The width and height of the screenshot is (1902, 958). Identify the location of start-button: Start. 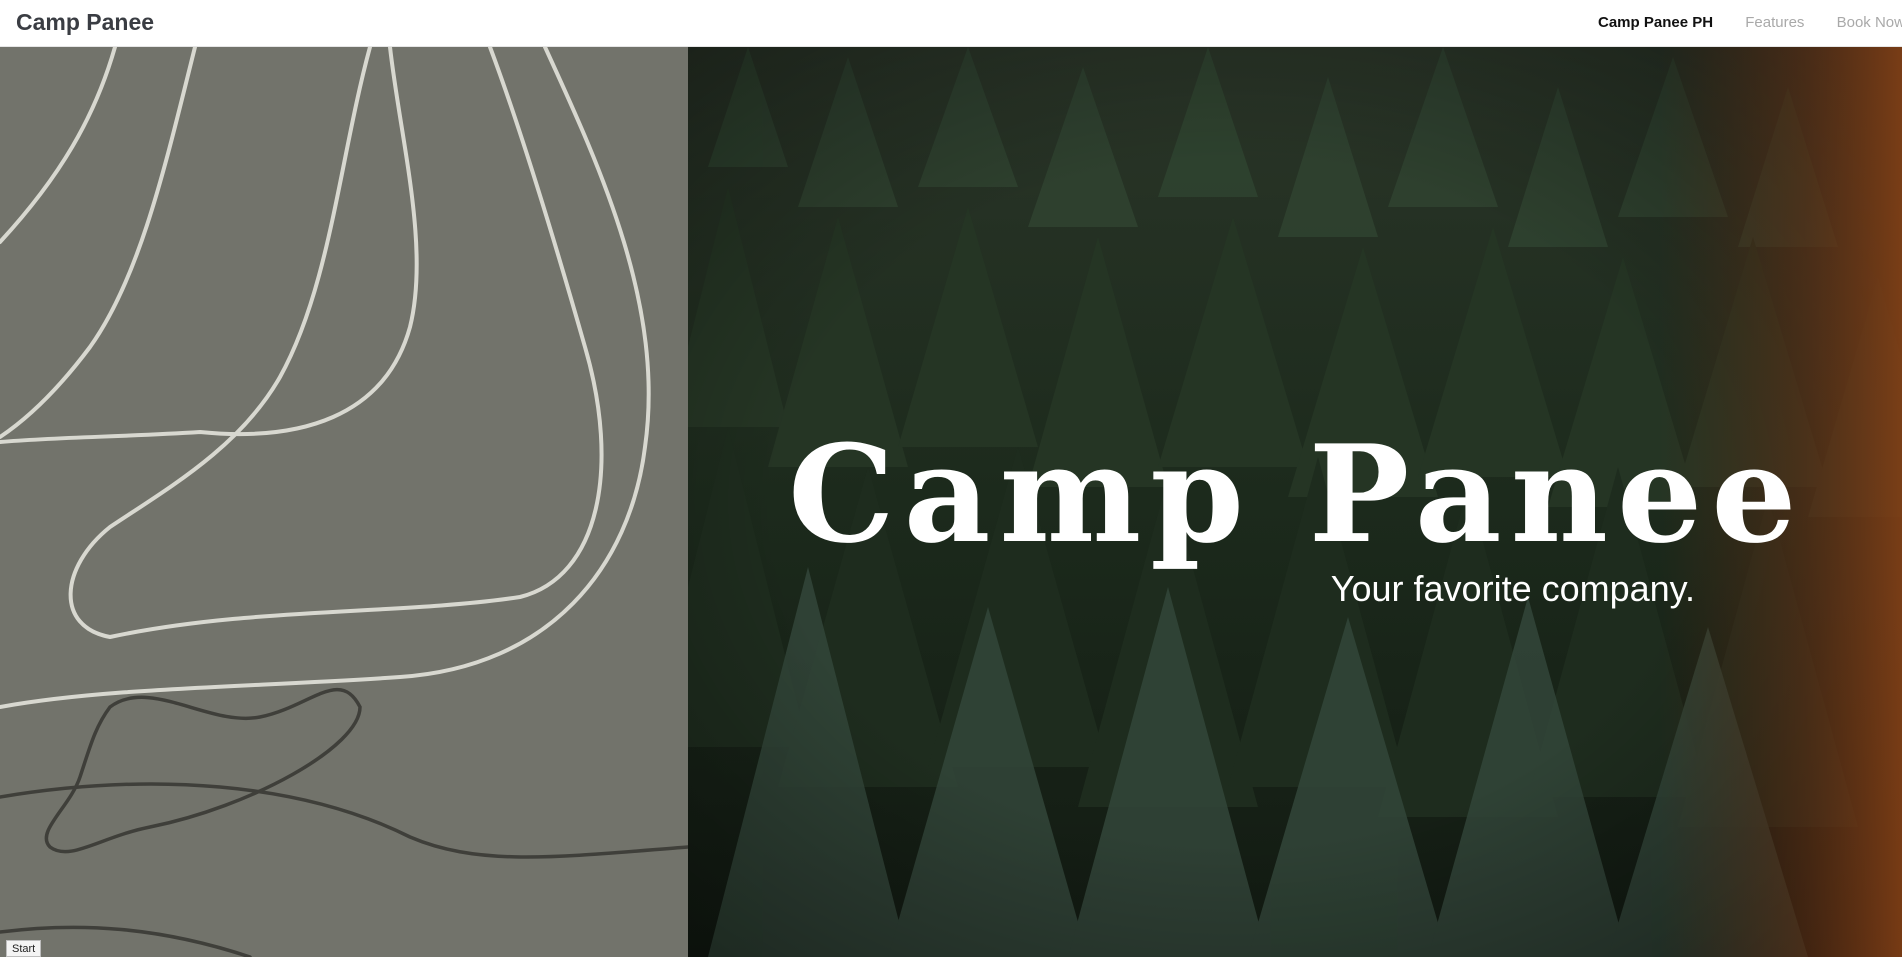
(23, 948).